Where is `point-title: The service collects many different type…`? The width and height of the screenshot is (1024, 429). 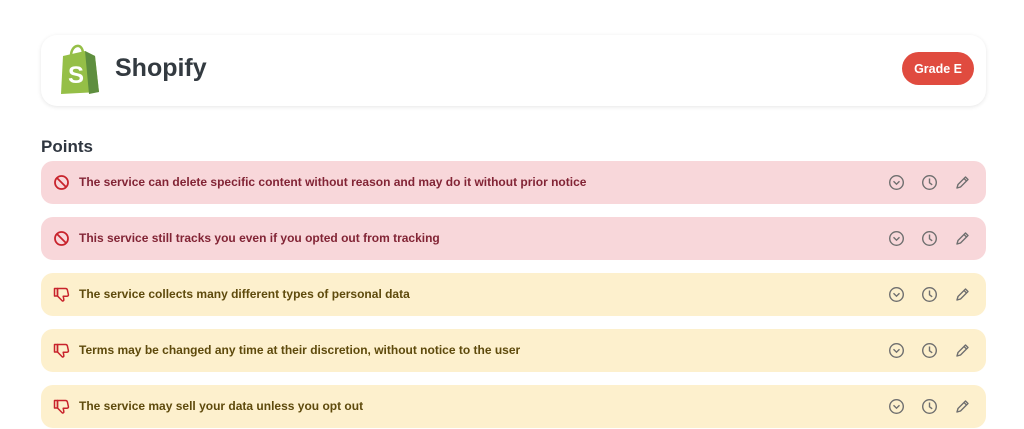 point-title: The service collects many different type… is located at coordinates (244, 294).